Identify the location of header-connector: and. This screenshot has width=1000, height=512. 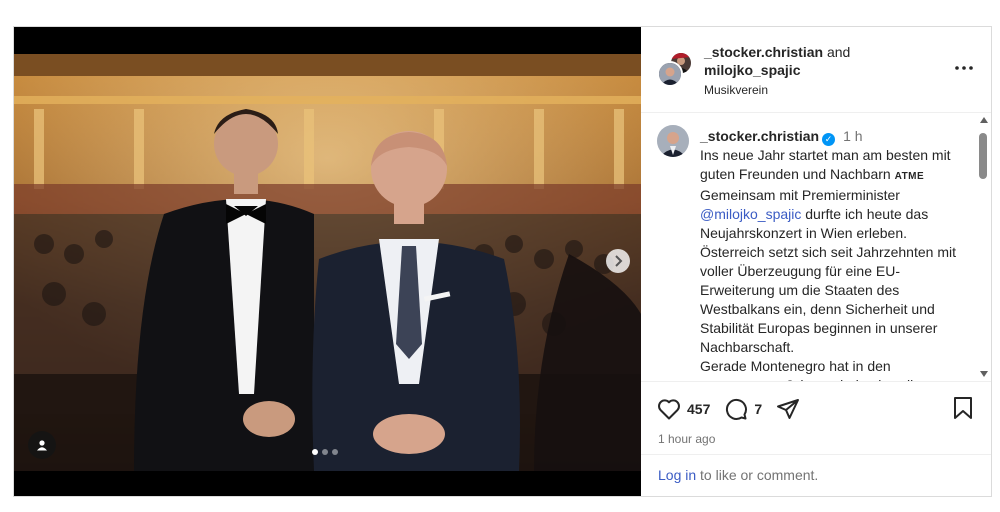
(838, 52).